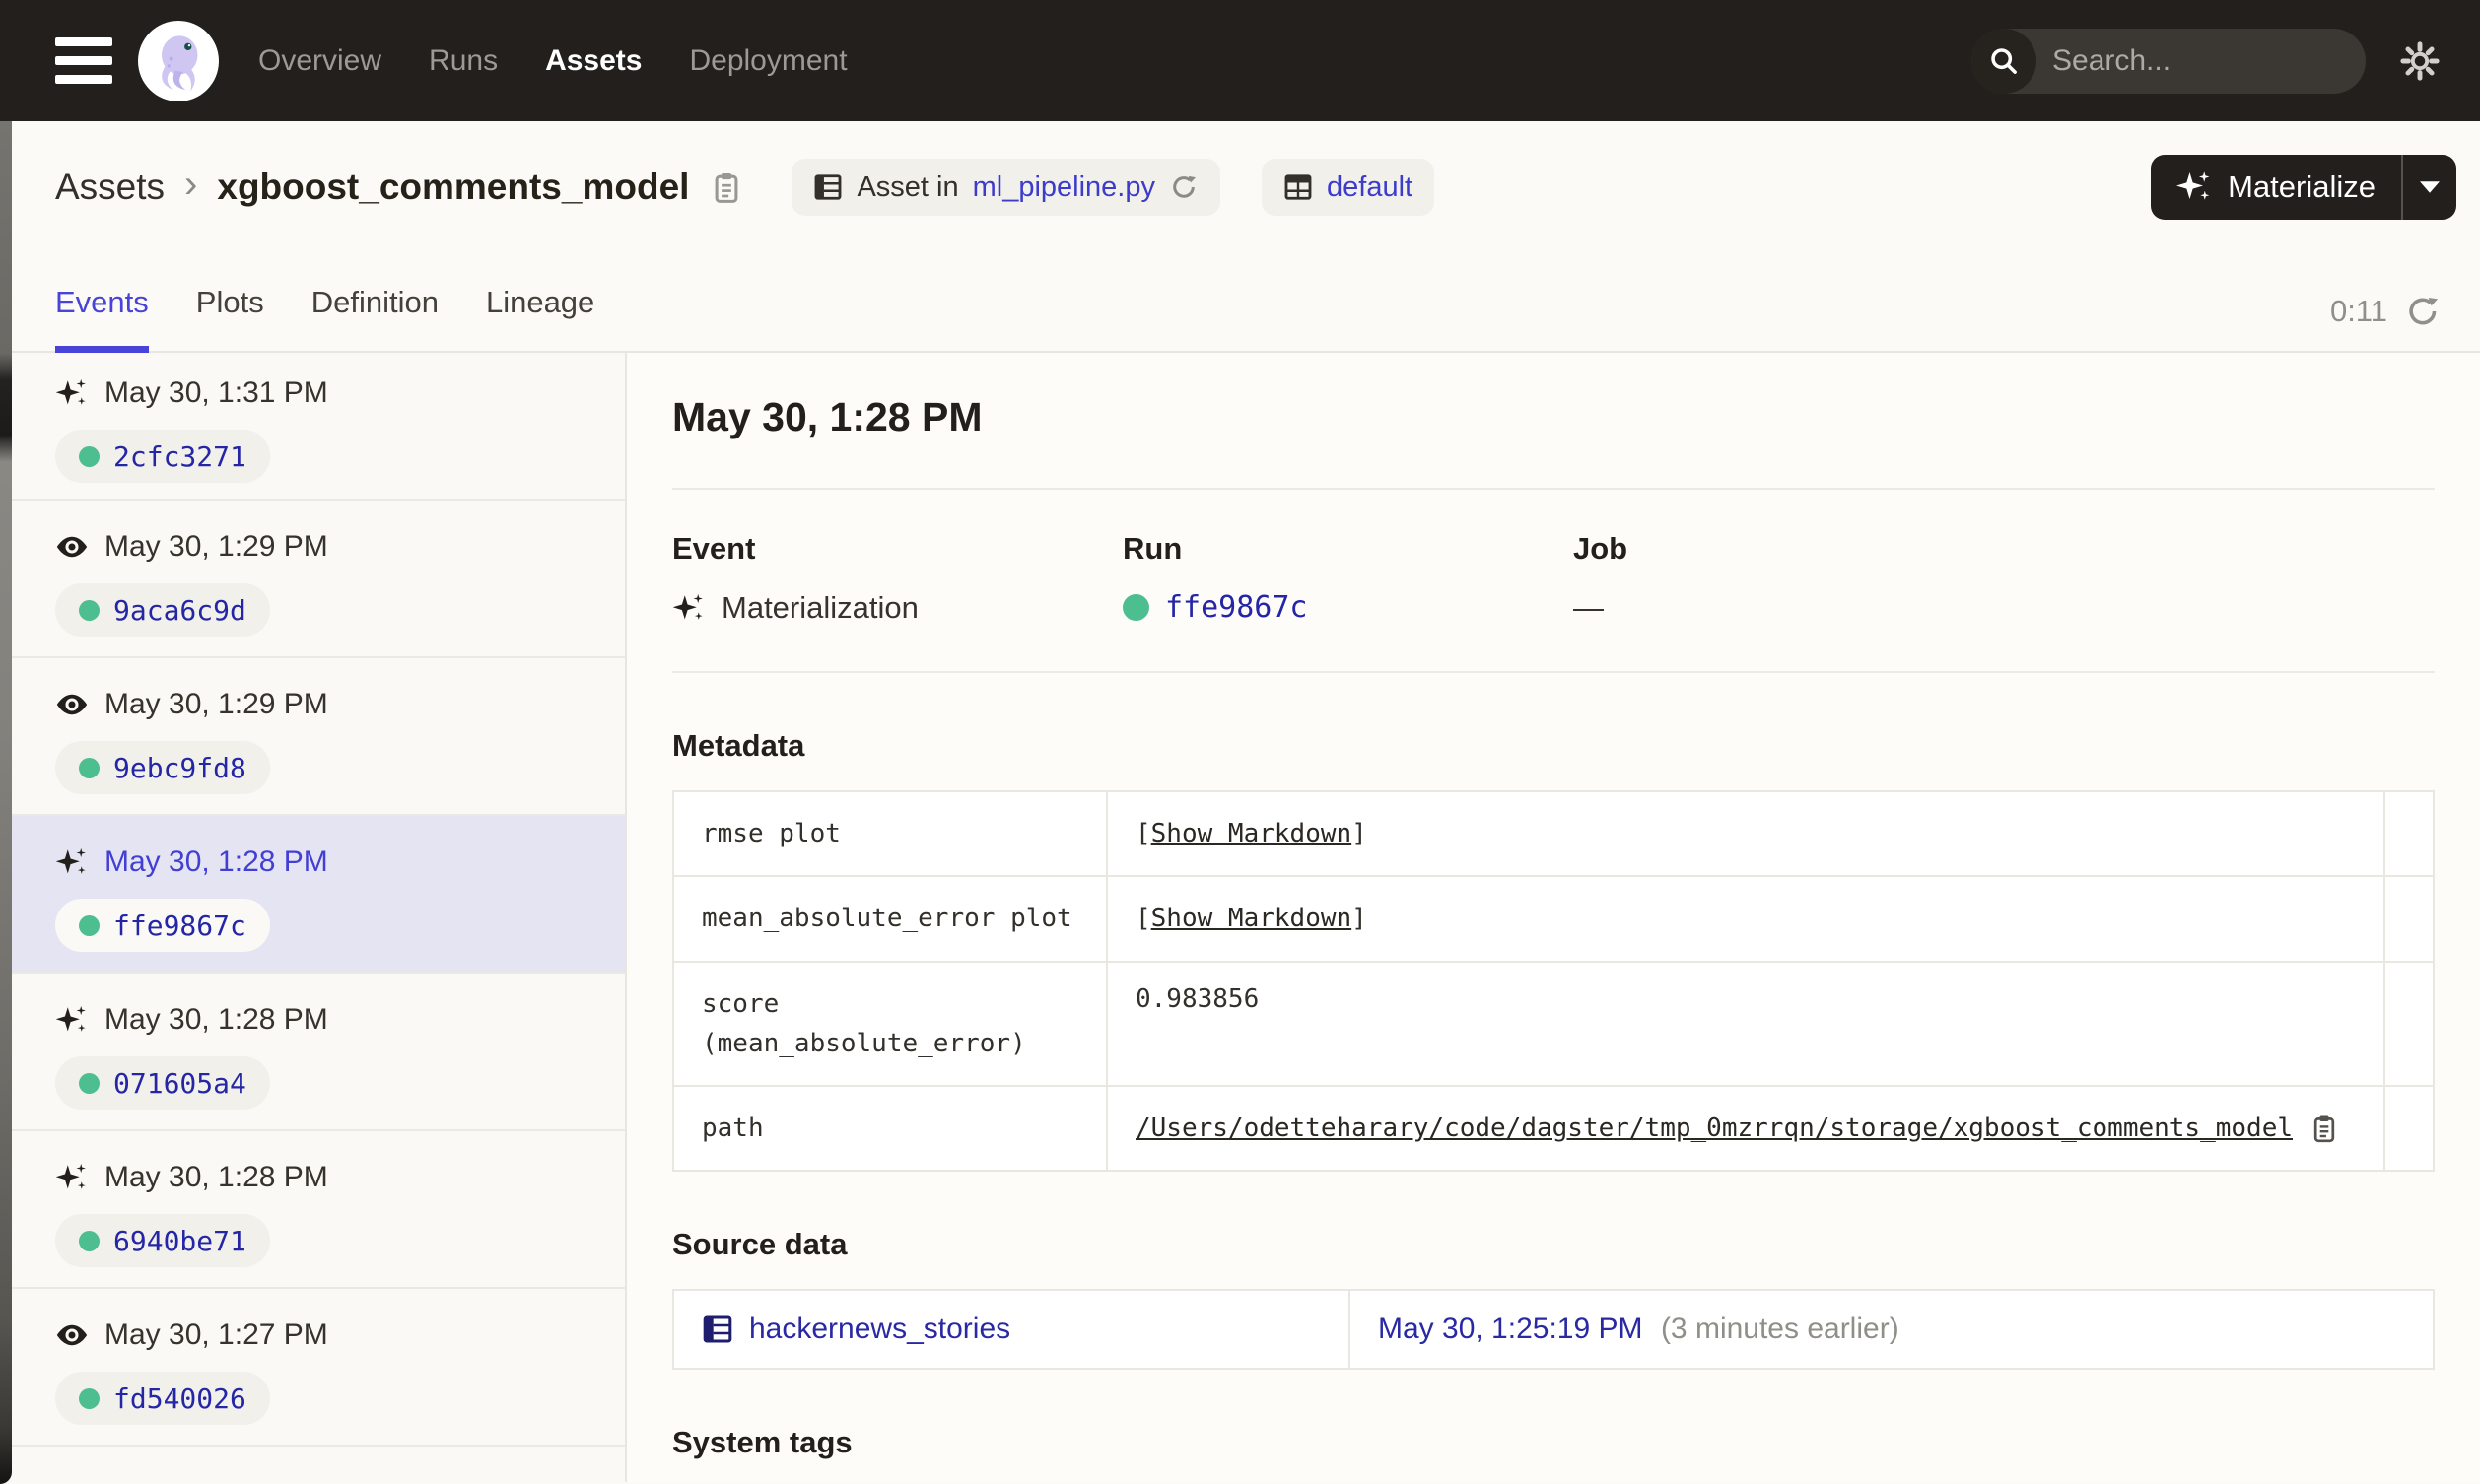 This screenshot has width=2480, height=1484. I want to click on asset-in-label: Asset in, so click(908, 186).